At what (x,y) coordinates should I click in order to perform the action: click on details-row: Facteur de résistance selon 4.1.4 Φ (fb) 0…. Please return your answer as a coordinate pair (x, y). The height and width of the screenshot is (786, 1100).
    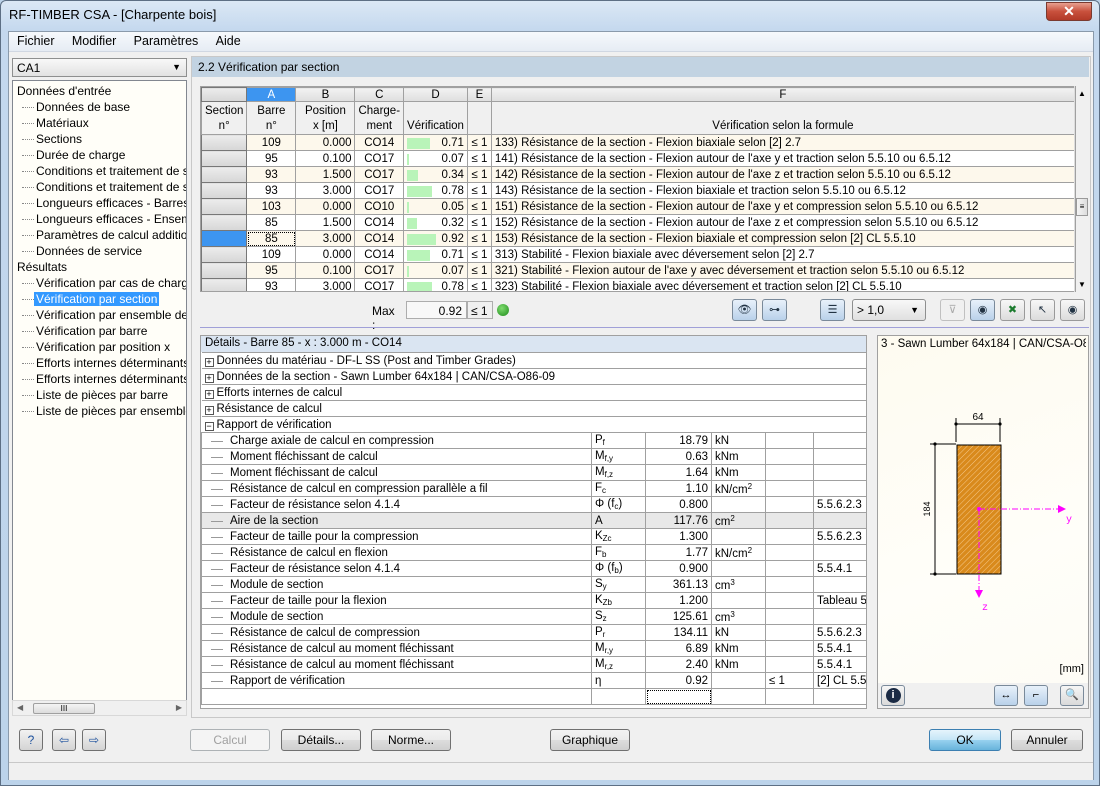
    Looking at the image, I should click on (533, 568).